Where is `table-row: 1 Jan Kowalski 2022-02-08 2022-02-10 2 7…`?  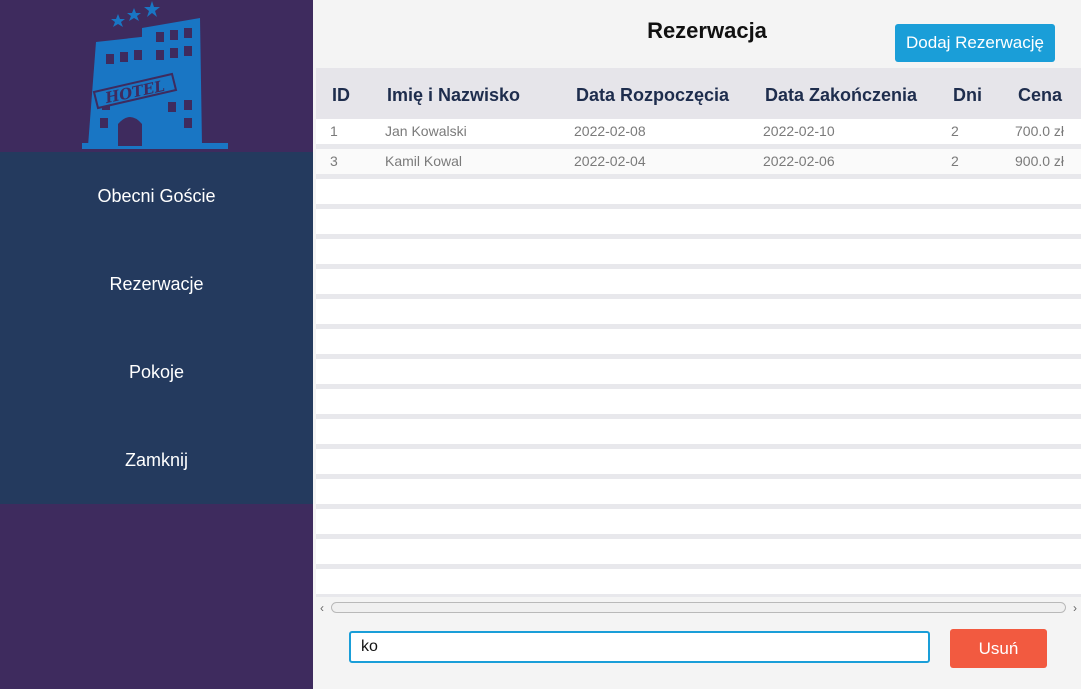
table-row: 1 Jan Kowalski 2022-02-08 2022-02-10 2 7… is located at coordinates (698, 131).